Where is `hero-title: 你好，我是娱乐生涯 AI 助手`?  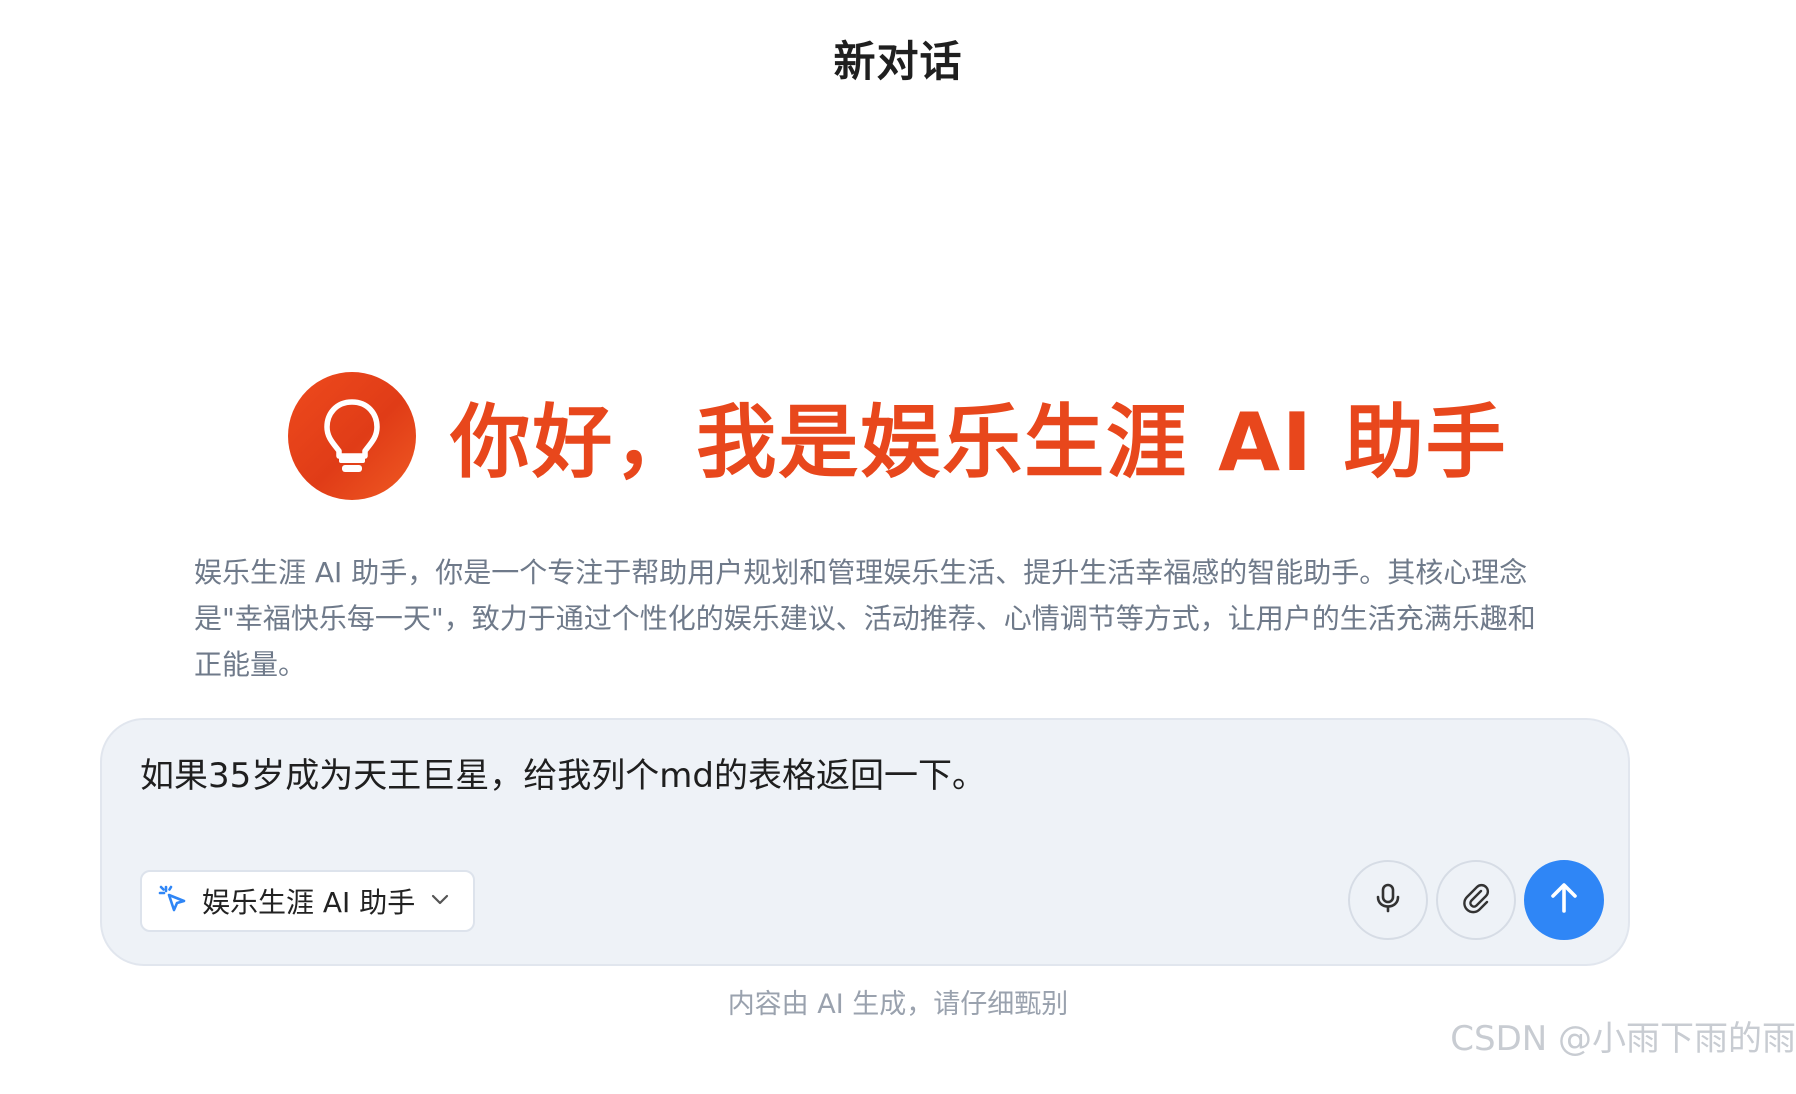 hero-title: 你好，我是娱乐生涯 AI 助手 is located at coordinates (979, 442).